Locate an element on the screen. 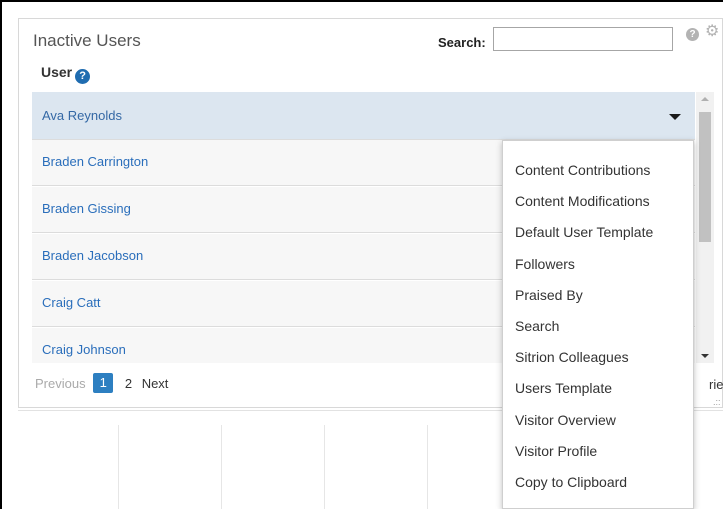 Image resolution: width=723 pixels, height=509 pixels. user-name: Braden Gissing is located at coordinates (86, 208).